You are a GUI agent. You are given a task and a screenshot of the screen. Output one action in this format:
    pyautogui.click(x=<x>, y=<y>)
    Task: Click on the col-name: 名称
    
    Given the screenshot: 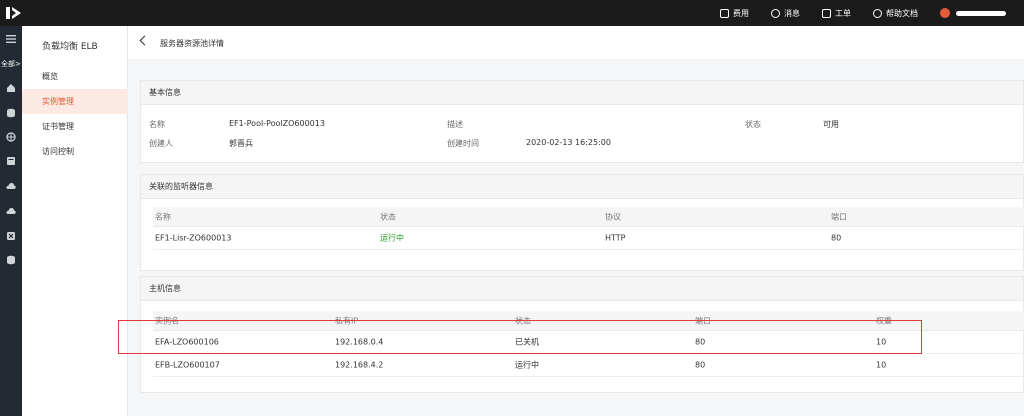 What is the action you would take?
    pyautogui.click(x=163, y=216)
    